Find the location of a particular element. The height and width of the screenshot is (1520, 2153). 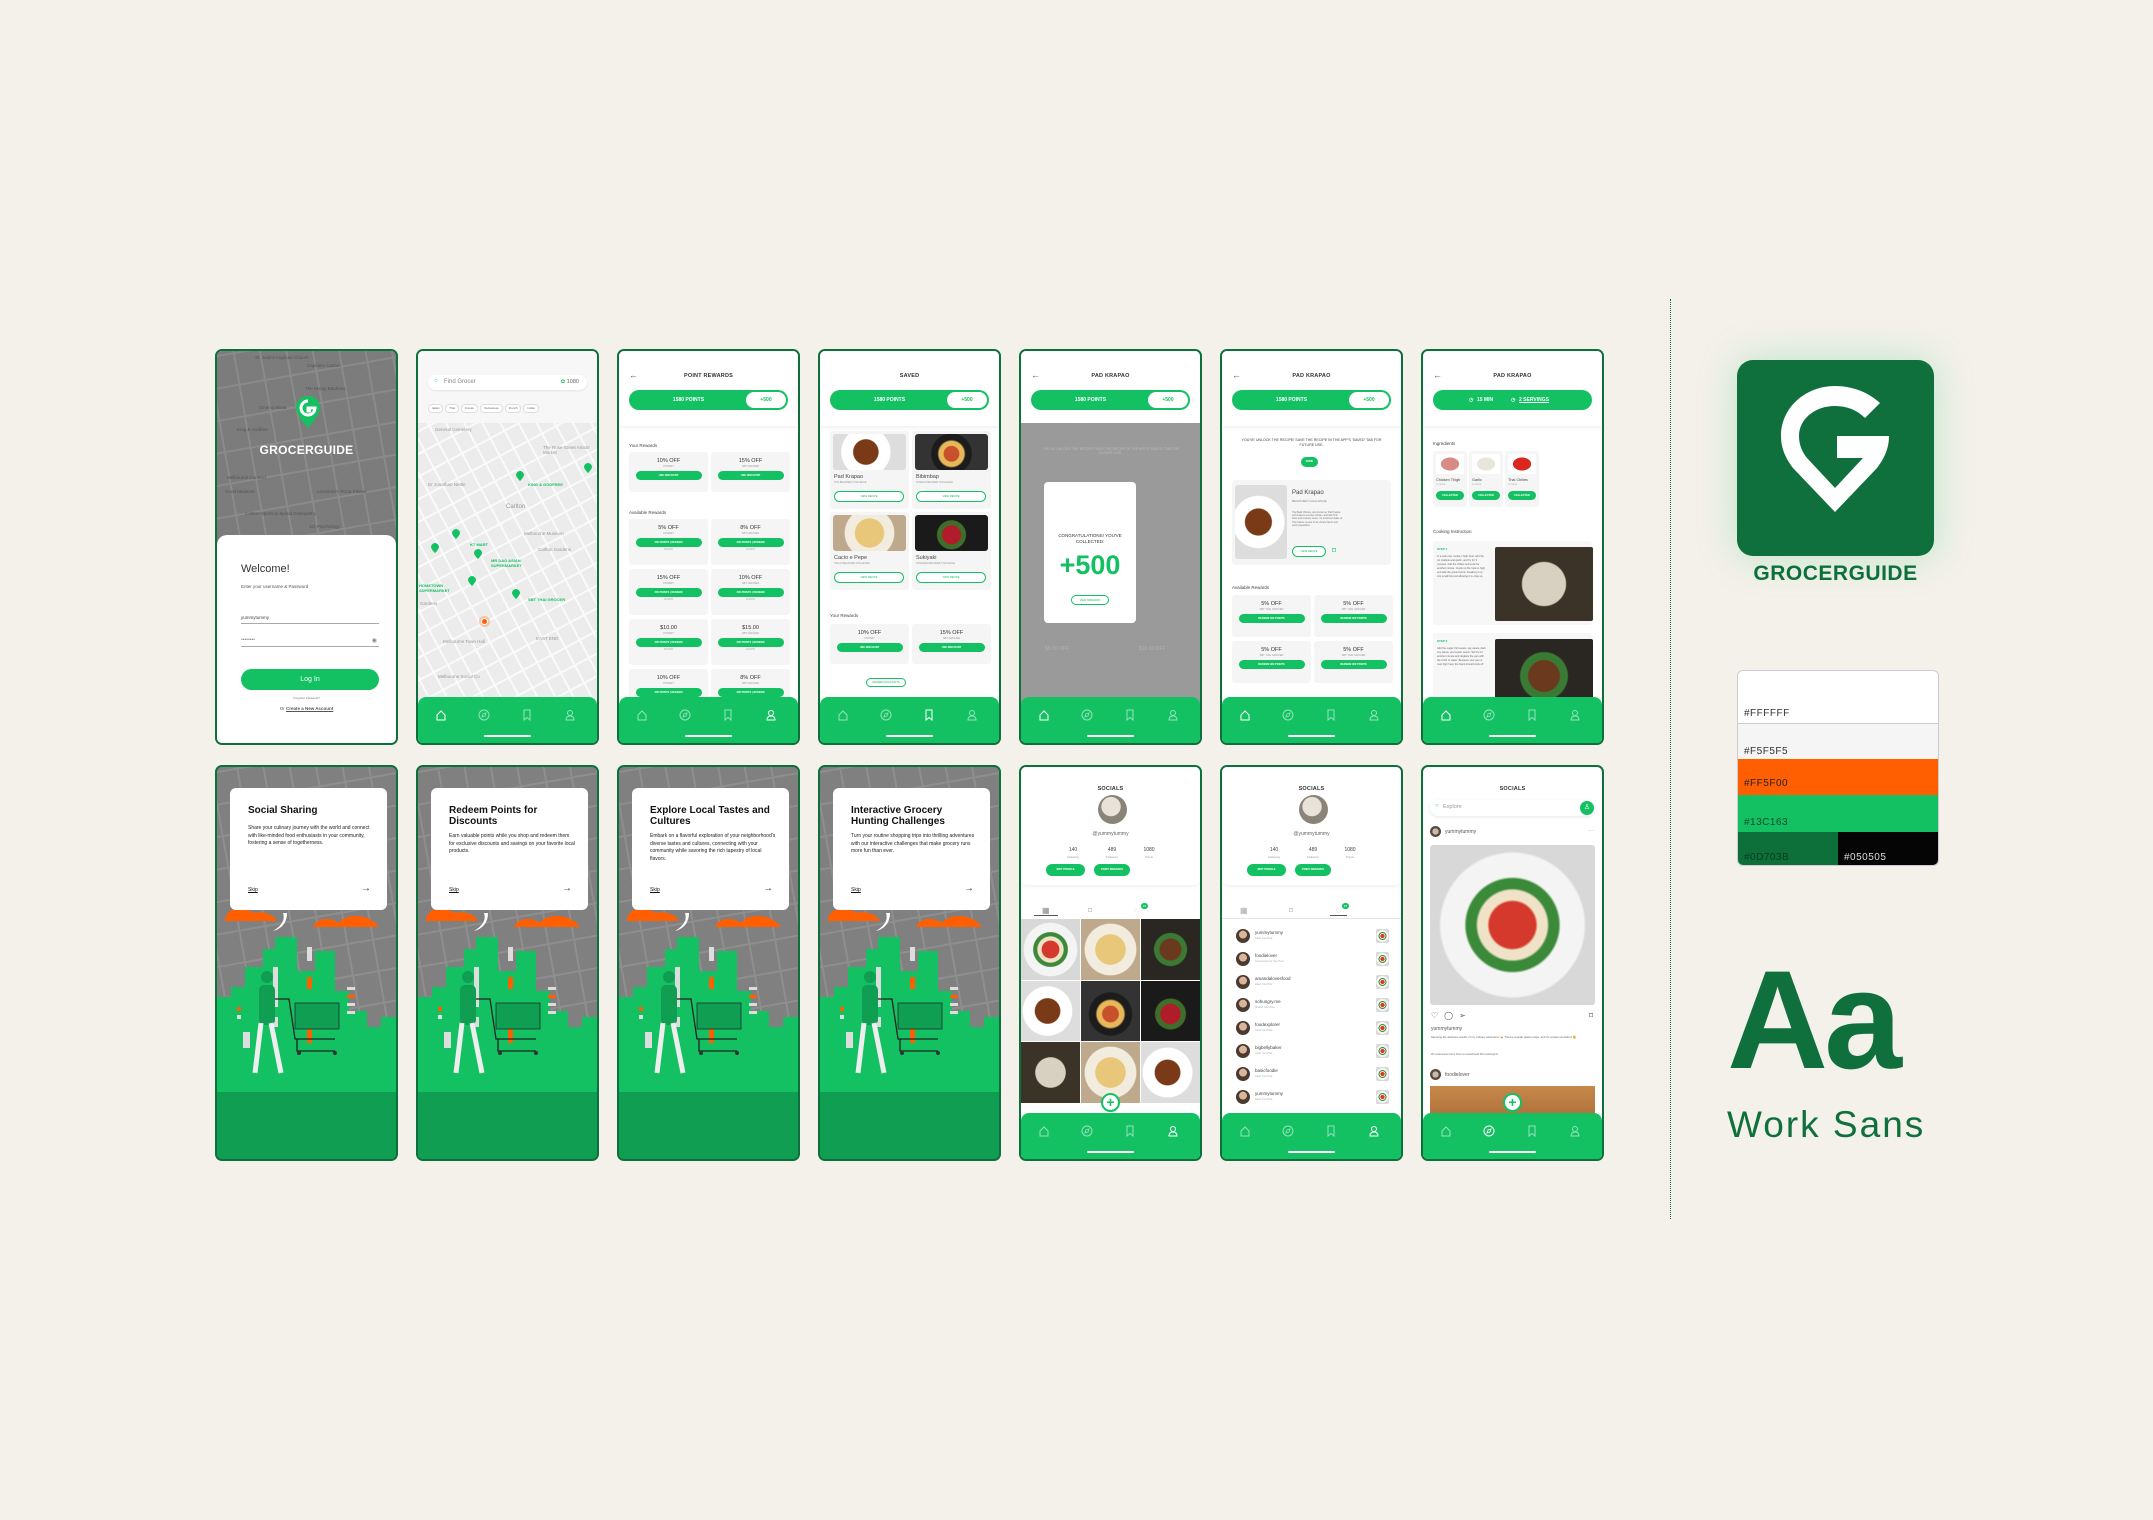

post-username: foodielover is located at coordinates (1457, 1075).